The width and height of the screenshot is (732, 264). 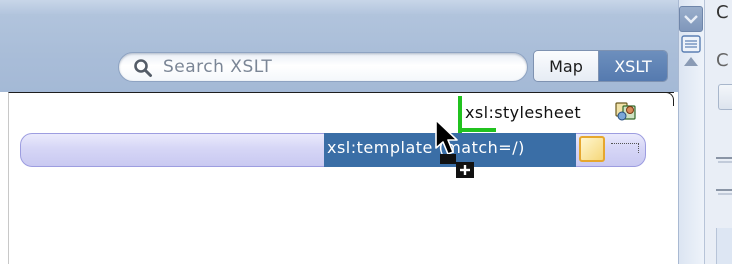 What do you see at coordinates (691, 62) in the screenshot?
I see `scroll-up-icon` at bounding box center [691, 62].